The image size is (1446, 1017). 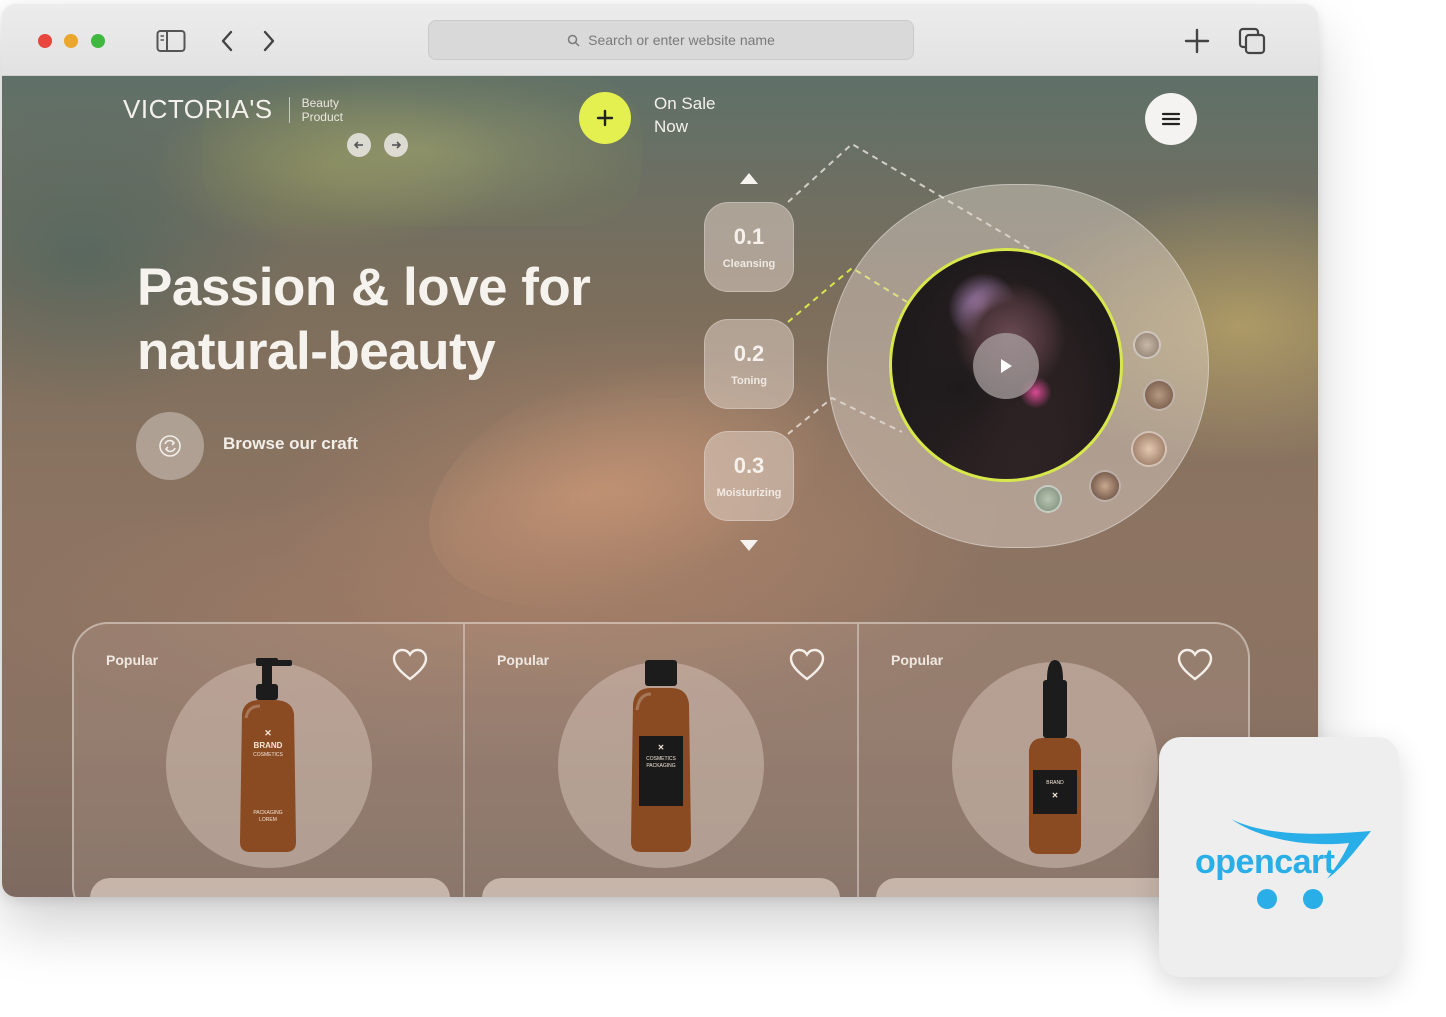 I want to click on forward-icon, so click(x=269, y=41).